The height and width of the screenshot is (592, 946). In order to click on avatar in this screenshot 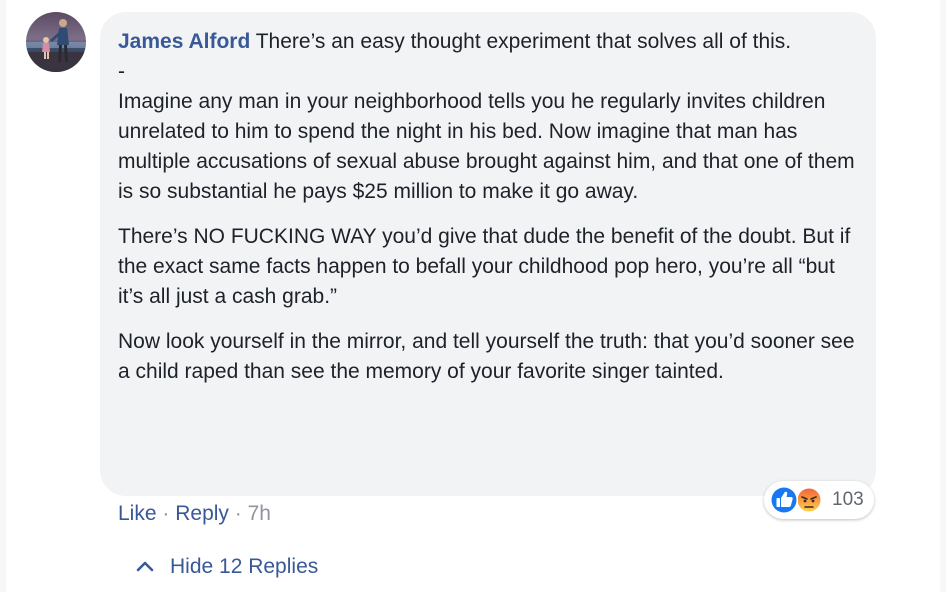, I will do `click(56, 42)`.